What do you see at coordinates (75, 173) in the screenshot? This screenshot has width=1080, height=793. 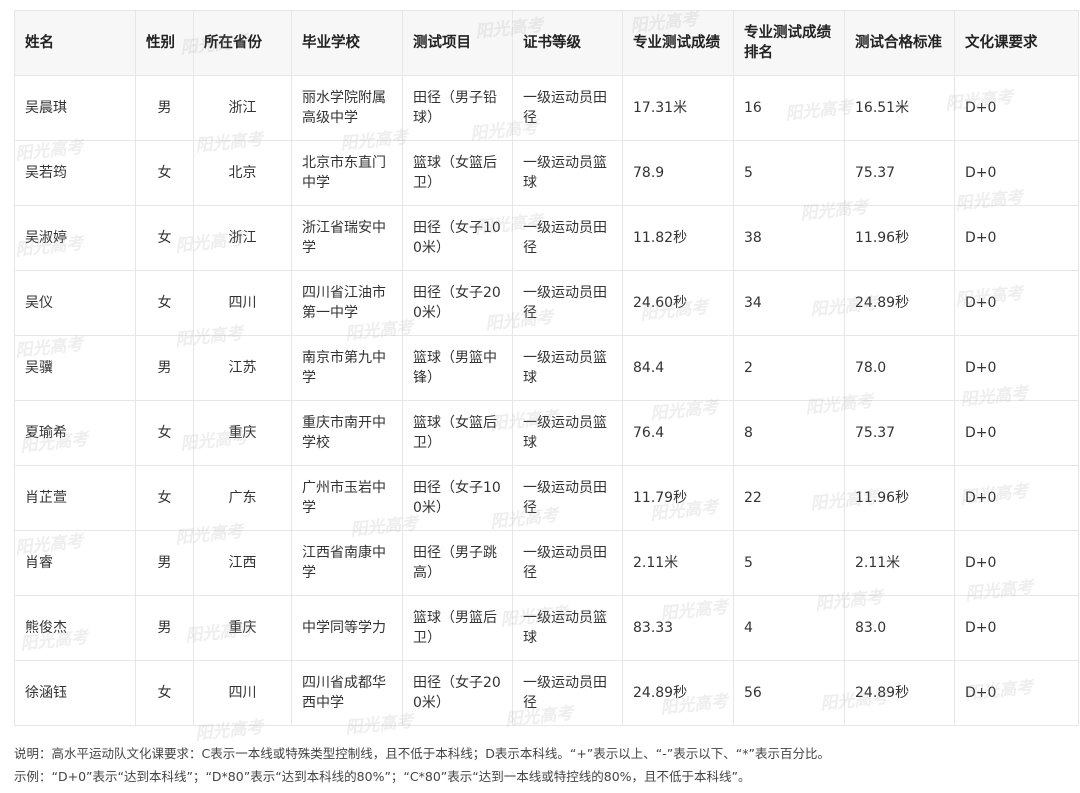 I see `cell-name: 吴若筠` at bounding box center [75, 173].